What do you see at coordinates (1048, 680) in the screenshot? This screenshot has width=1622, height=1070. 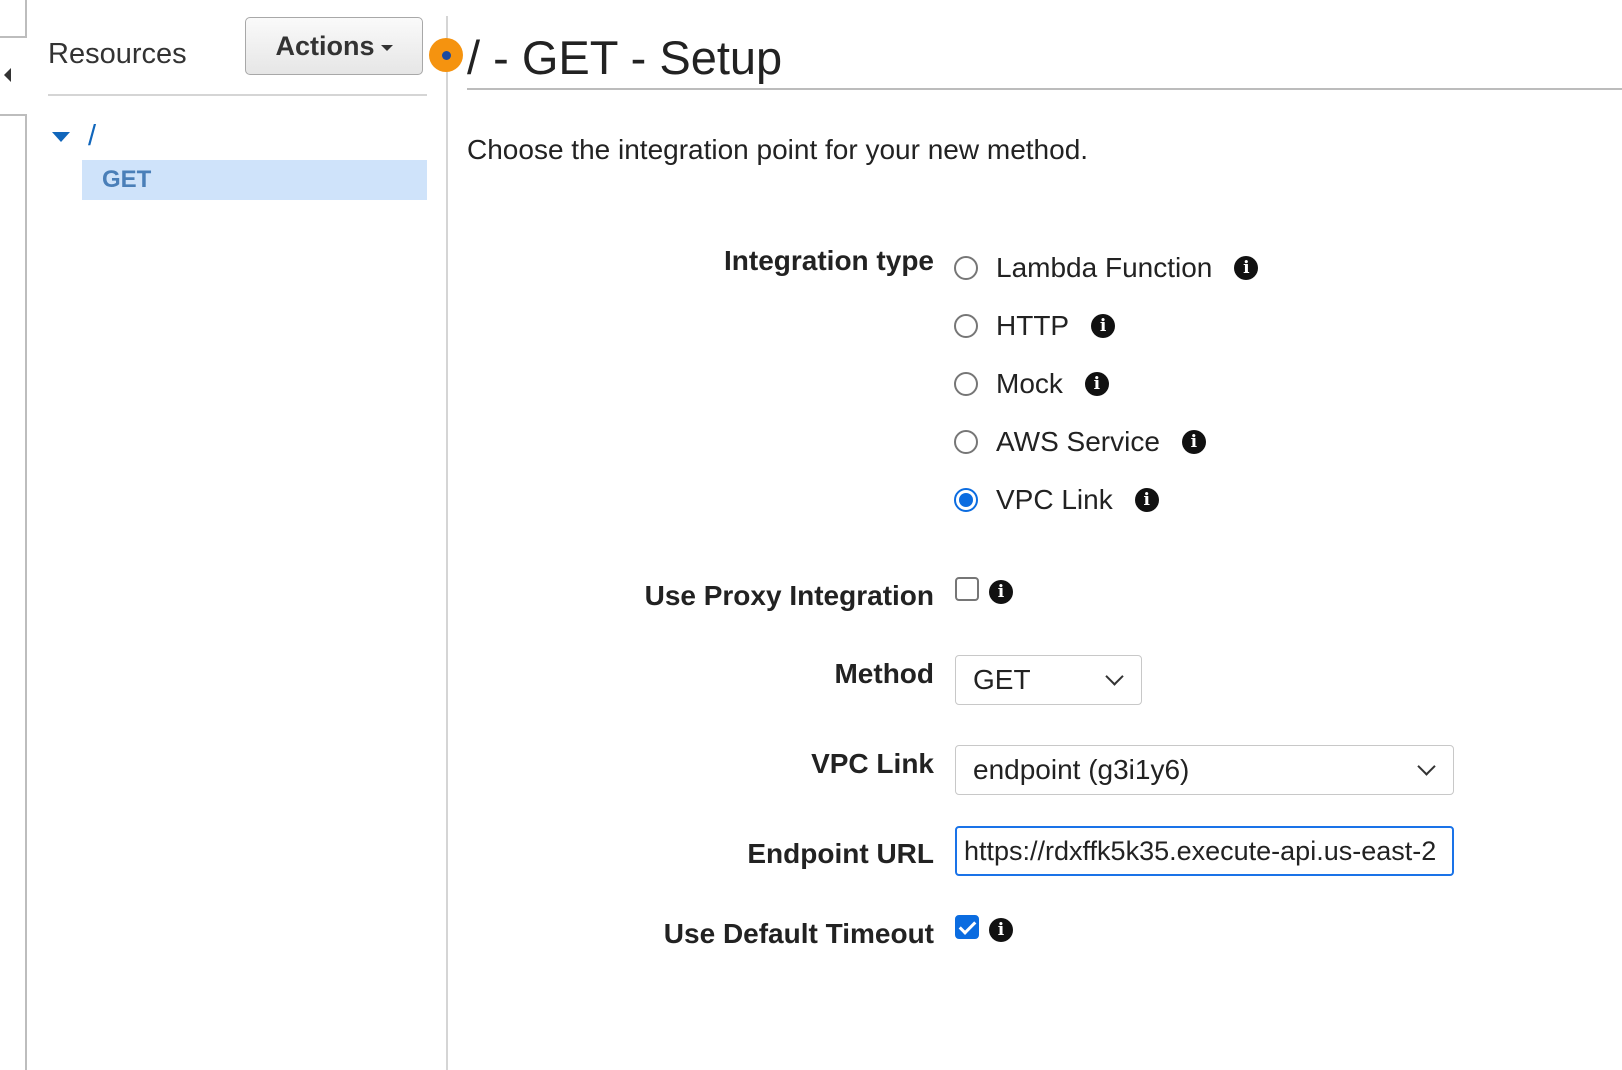 I see `method-select: GET` at bounding box center [1048, 680].